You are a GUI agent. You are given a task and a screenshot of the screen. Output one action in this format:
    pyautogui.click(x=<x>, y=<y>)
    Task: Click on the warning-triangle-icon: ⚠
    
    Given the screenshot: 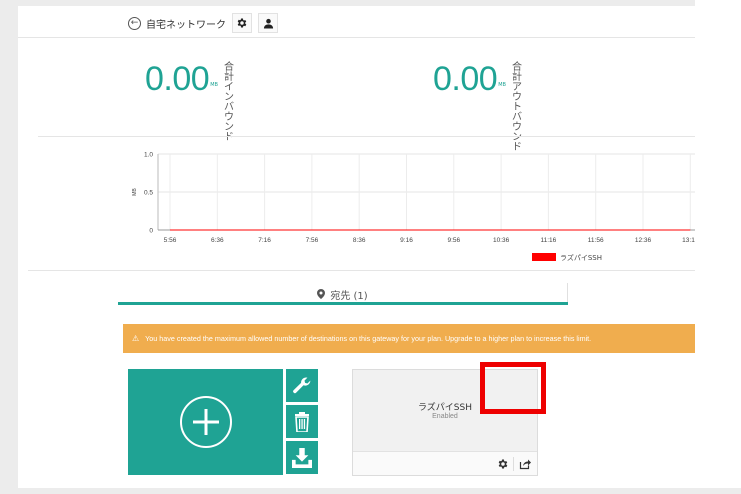 What is the action you would take?
    pyautogui.click(x=136, y=338)
    